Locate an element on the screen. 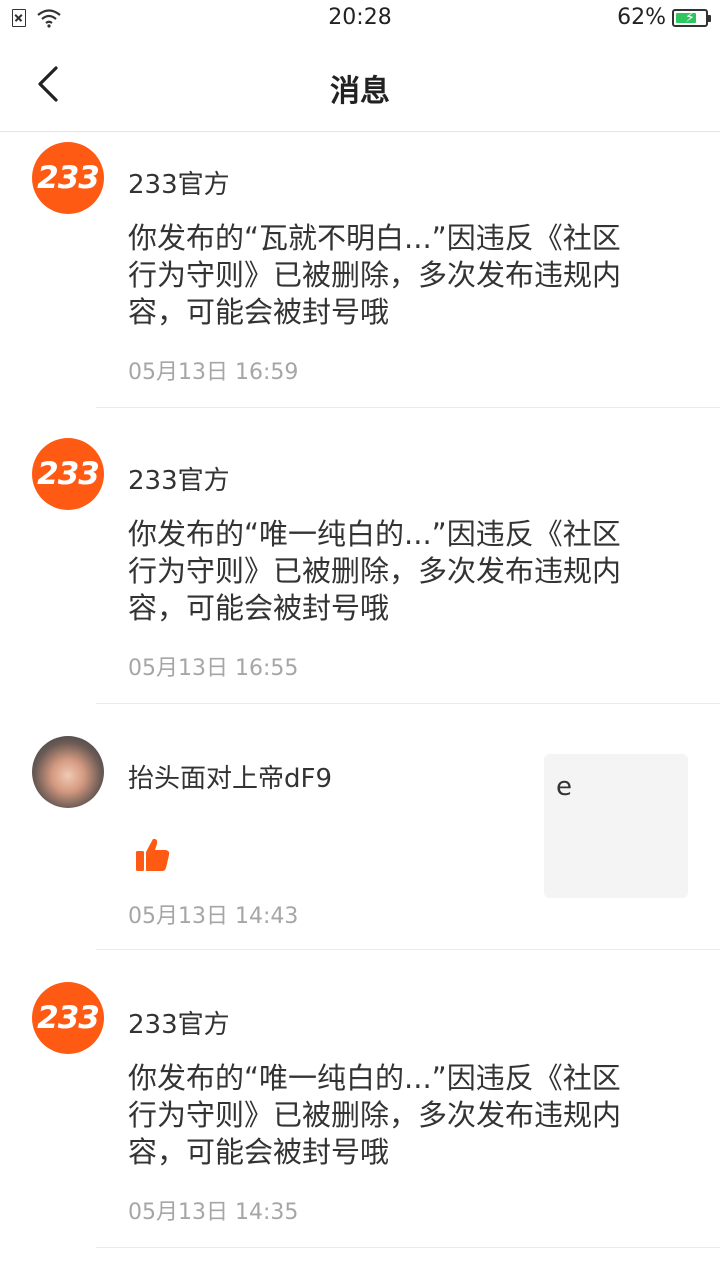 This screenshot has height=1280, width=720. battery-percent: 62% is located at coordinates (641, 17).